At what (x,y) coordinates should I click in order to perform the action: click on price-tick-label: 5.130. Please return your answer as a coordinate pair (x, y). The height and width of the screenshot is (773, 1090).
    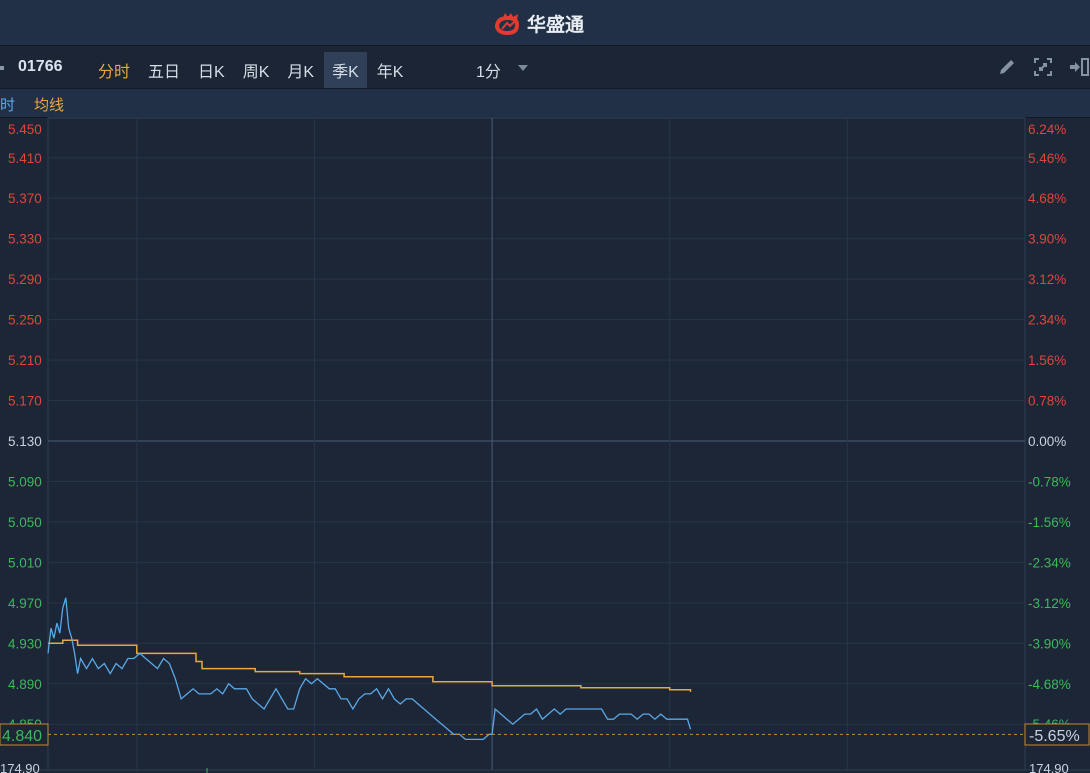
    Looking at the image, I should click on (25, 441).